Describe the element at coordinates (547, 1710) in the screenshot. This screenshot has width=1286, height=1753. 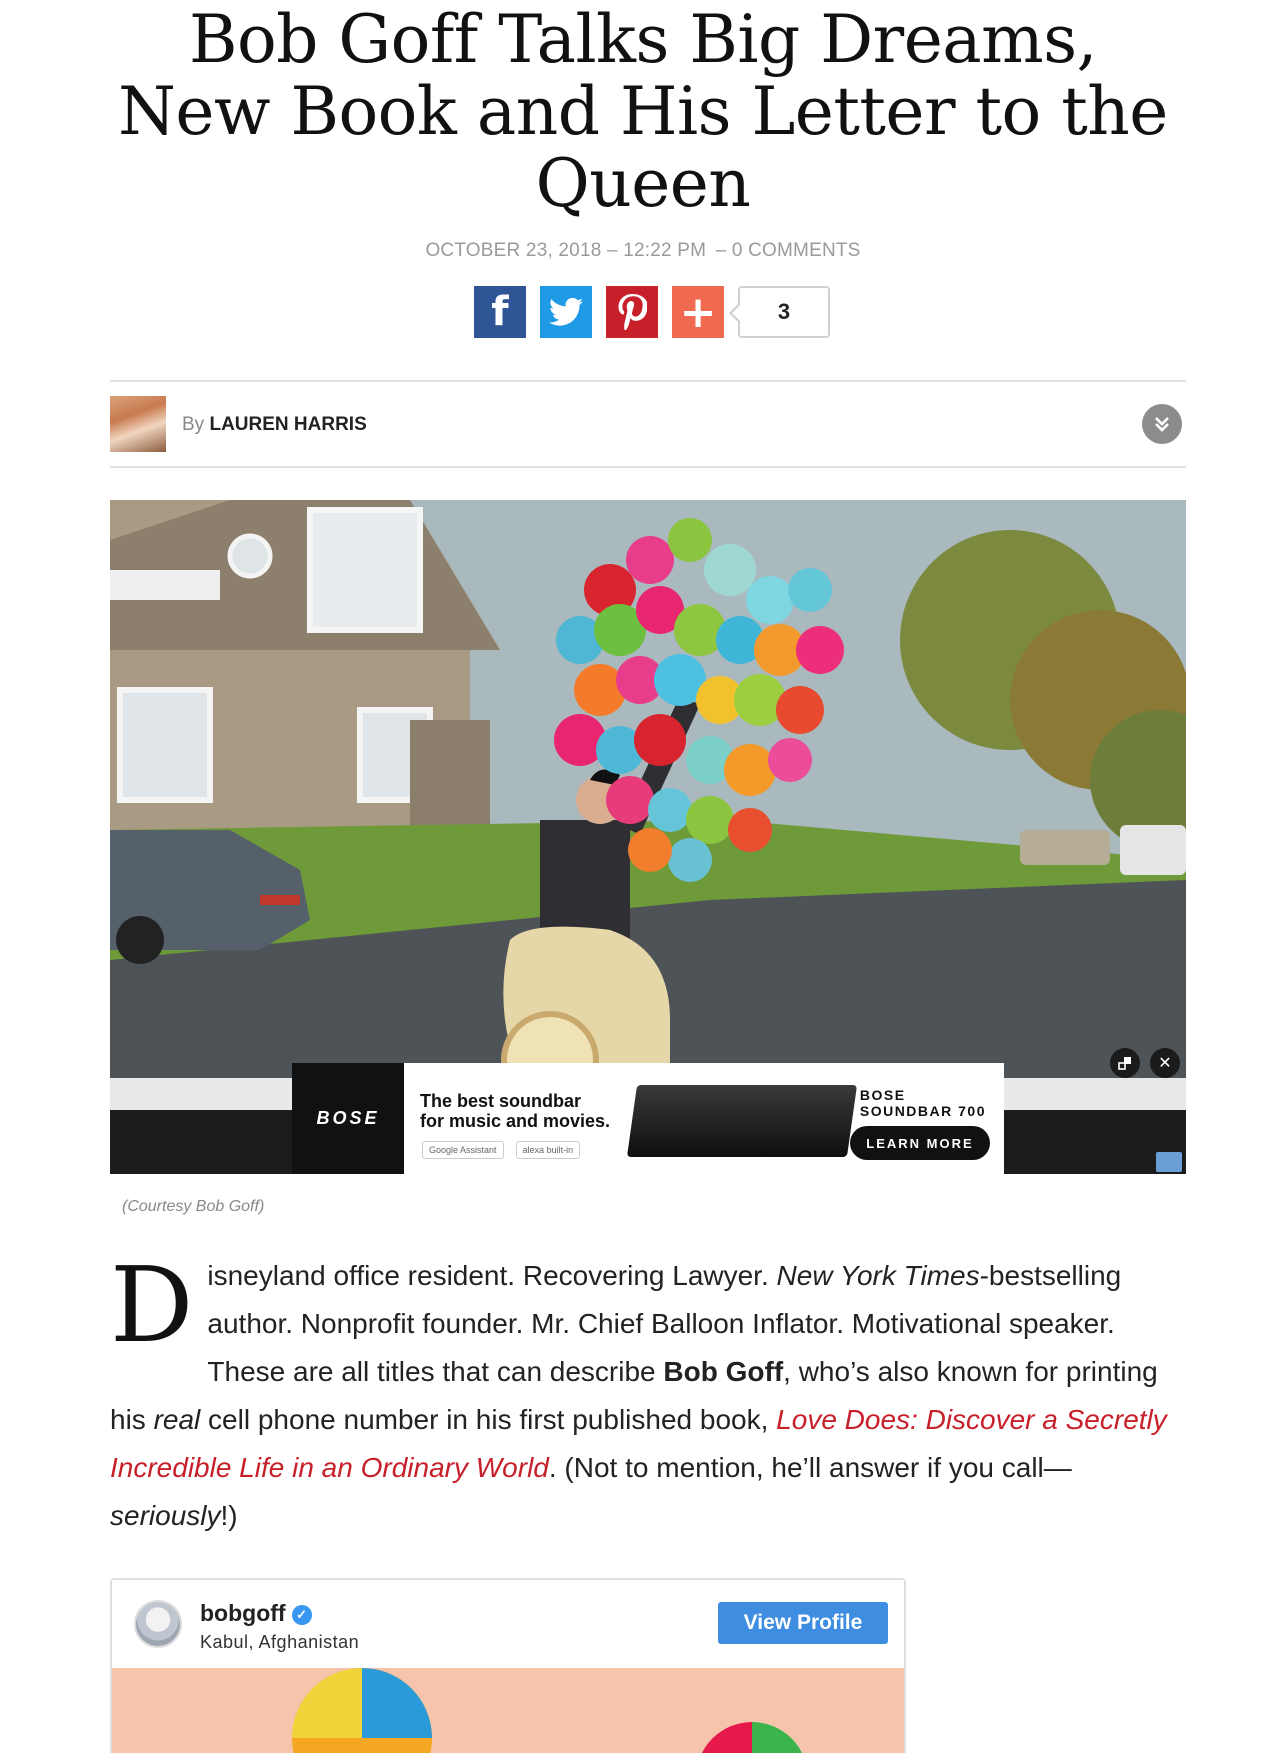
I see `instagram-photo-art` at that location.